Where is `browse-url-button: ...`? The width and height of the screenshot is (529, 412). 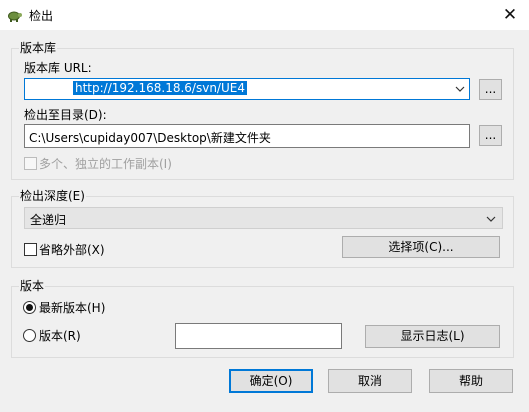 browse-url-button: ... is located at coordinates (490, 89).